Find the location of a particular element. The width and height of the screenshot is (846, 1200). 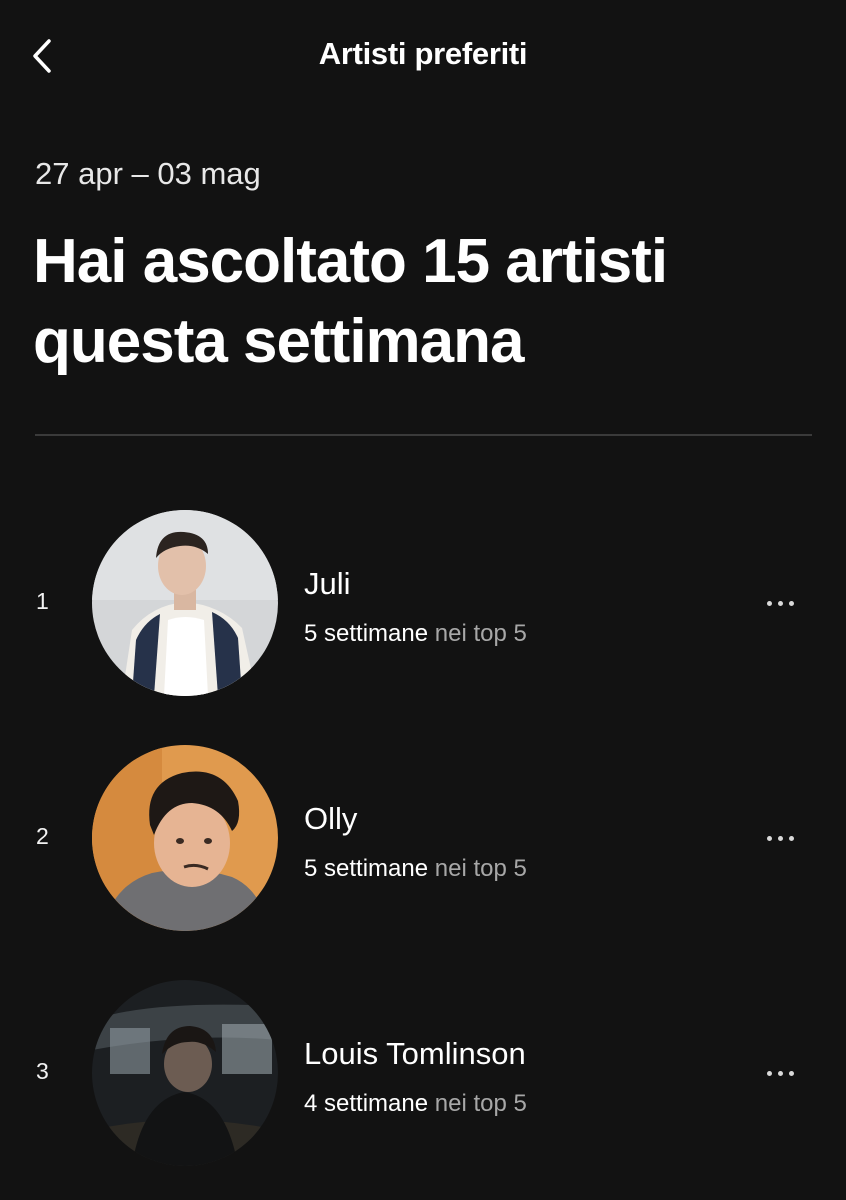

artist-rank: 3 is located at coordinates (42, 1071).